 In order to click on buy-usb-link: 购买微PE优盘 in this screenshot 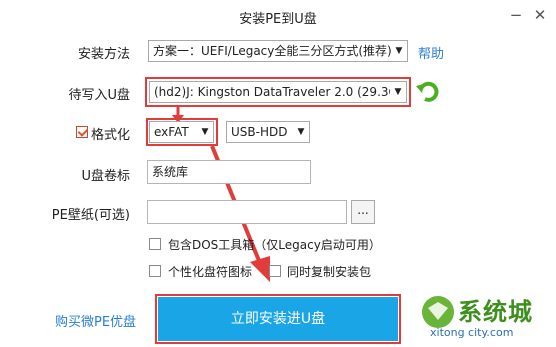, I will do `click(95, 320)`.